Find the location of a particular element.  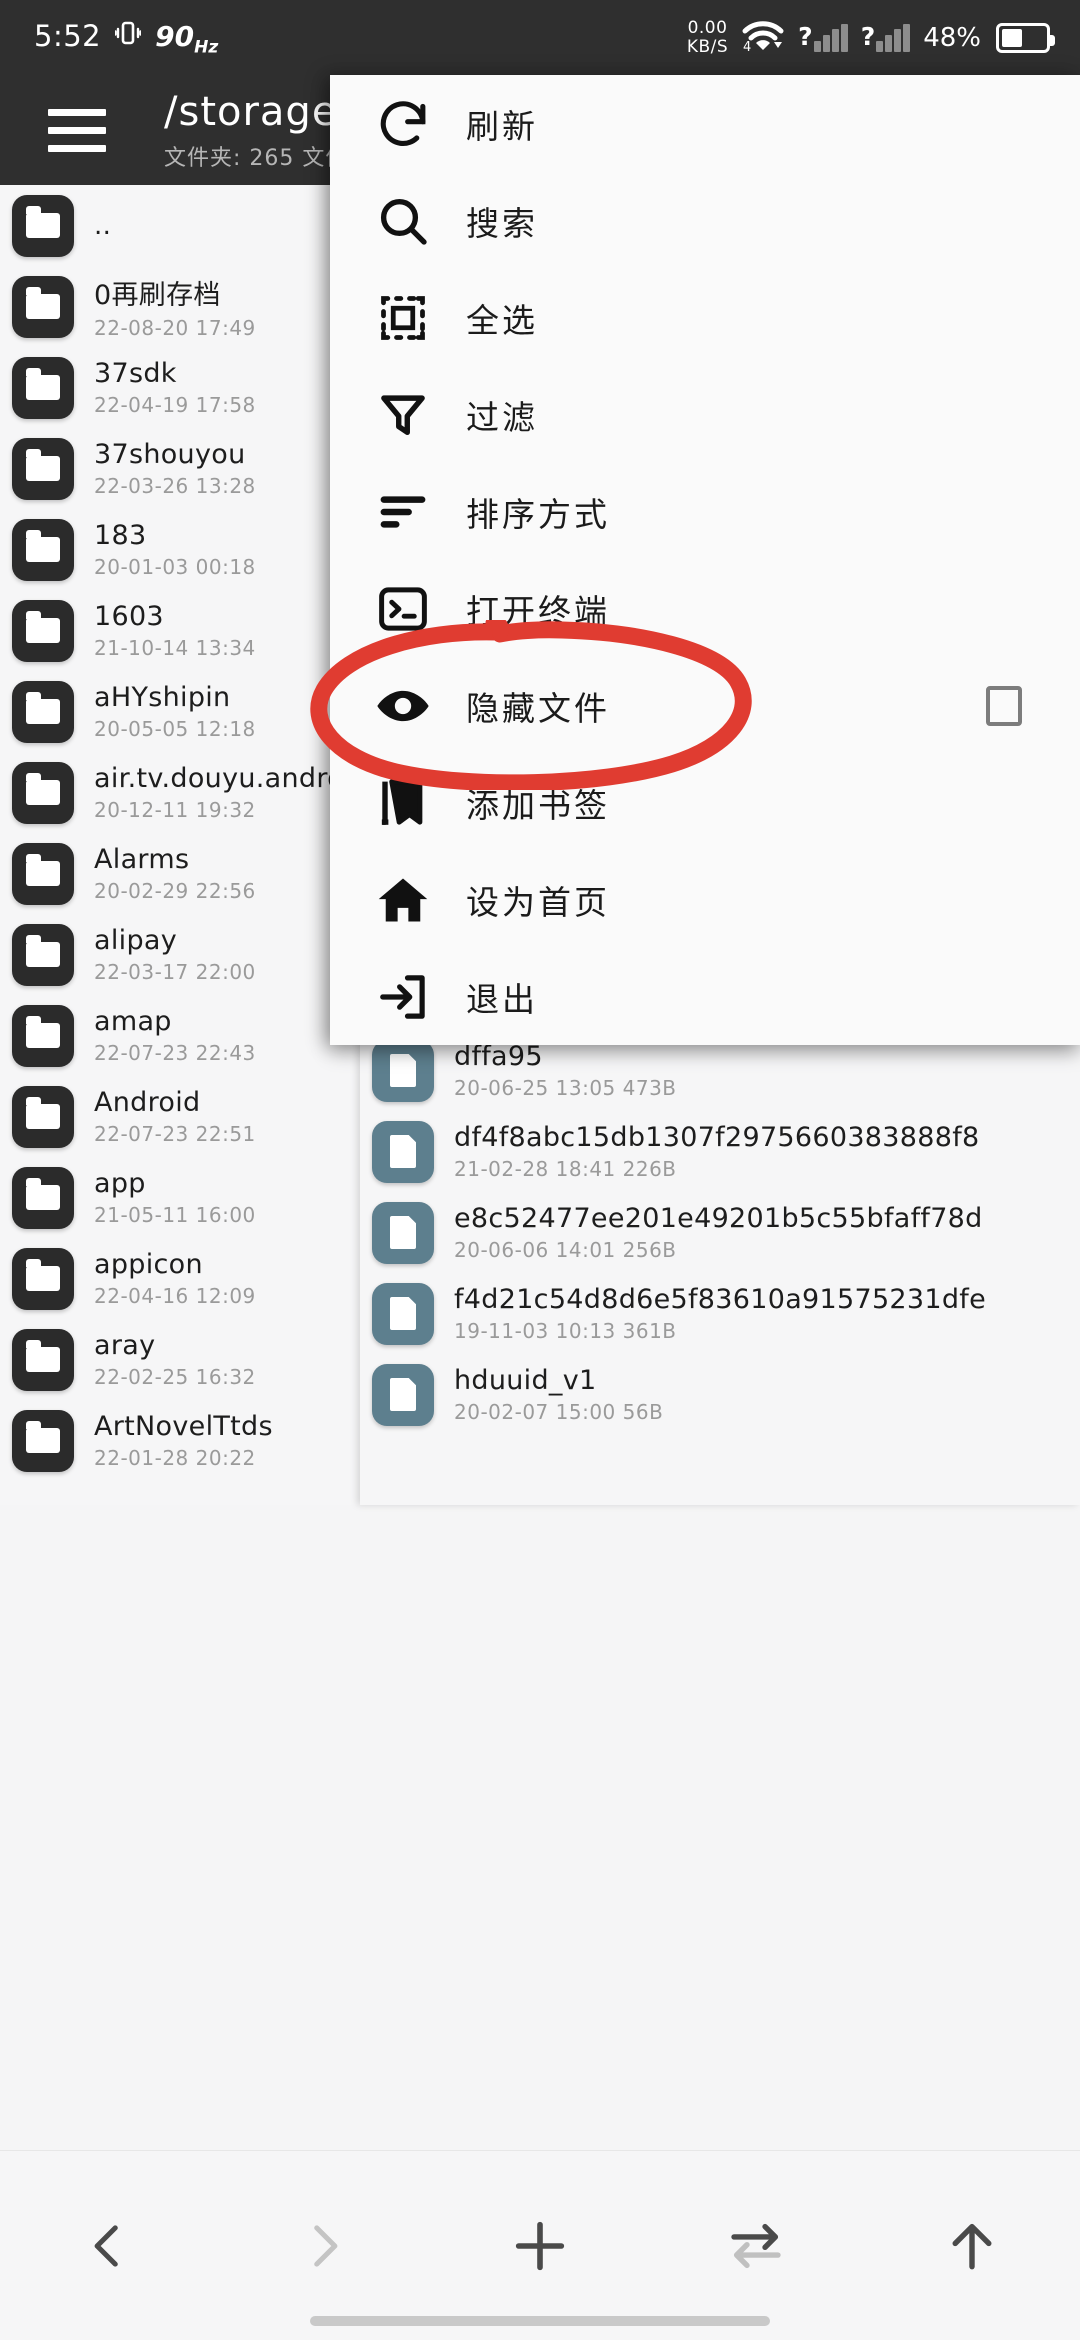

item-subtitle: 20-12-11 19:32 is located at coordinates (175, 810).